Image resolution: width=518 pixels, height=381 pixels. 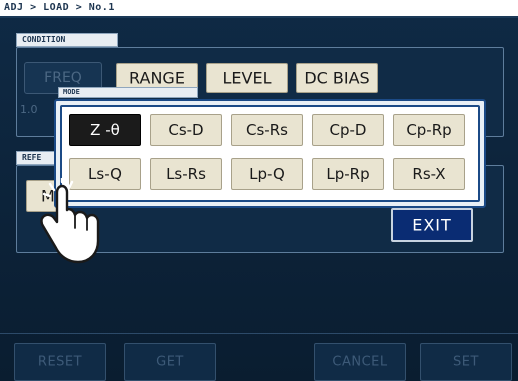 I want to click on exit-button-label: EXIT, so click(x=432, y=225).